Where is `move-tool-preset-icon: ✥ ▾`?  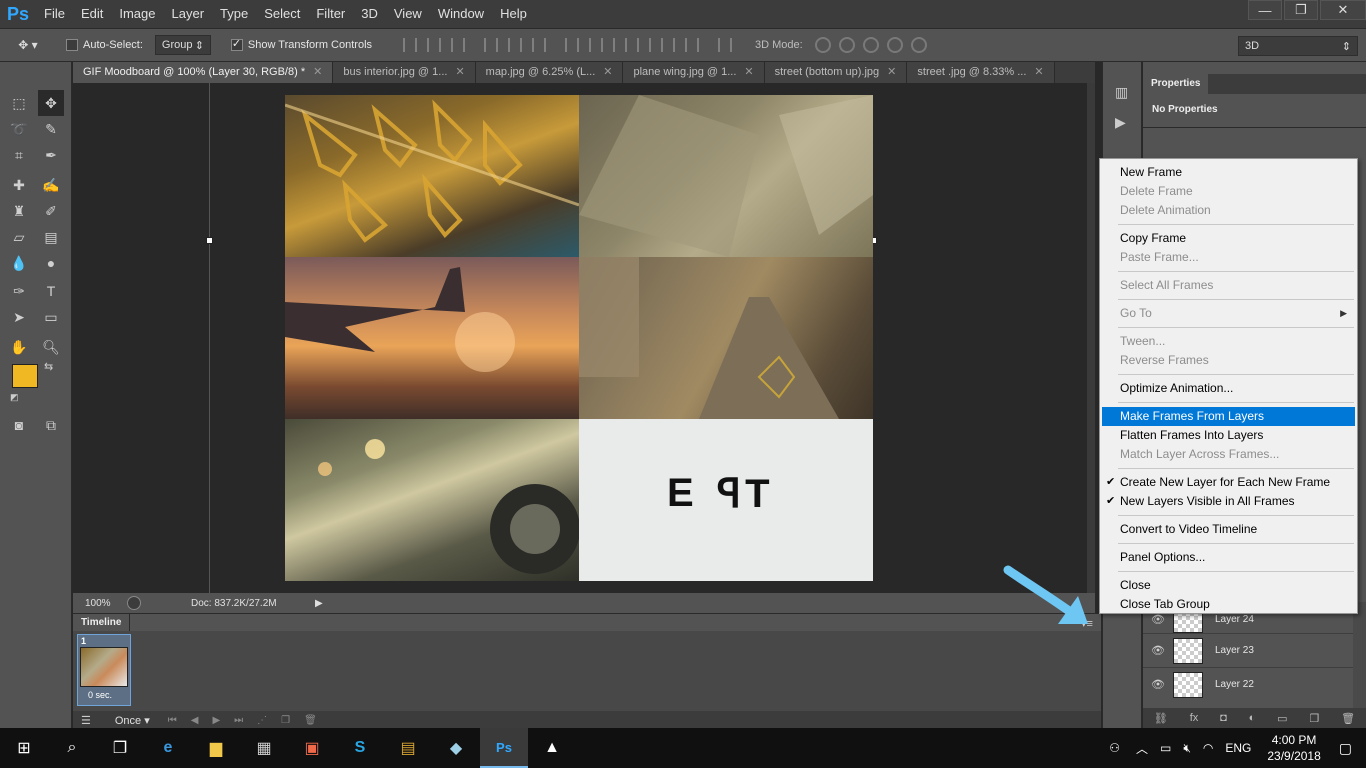
move-tool-preset-icon: ✥ ▾ is located at coordinates (28, 45).